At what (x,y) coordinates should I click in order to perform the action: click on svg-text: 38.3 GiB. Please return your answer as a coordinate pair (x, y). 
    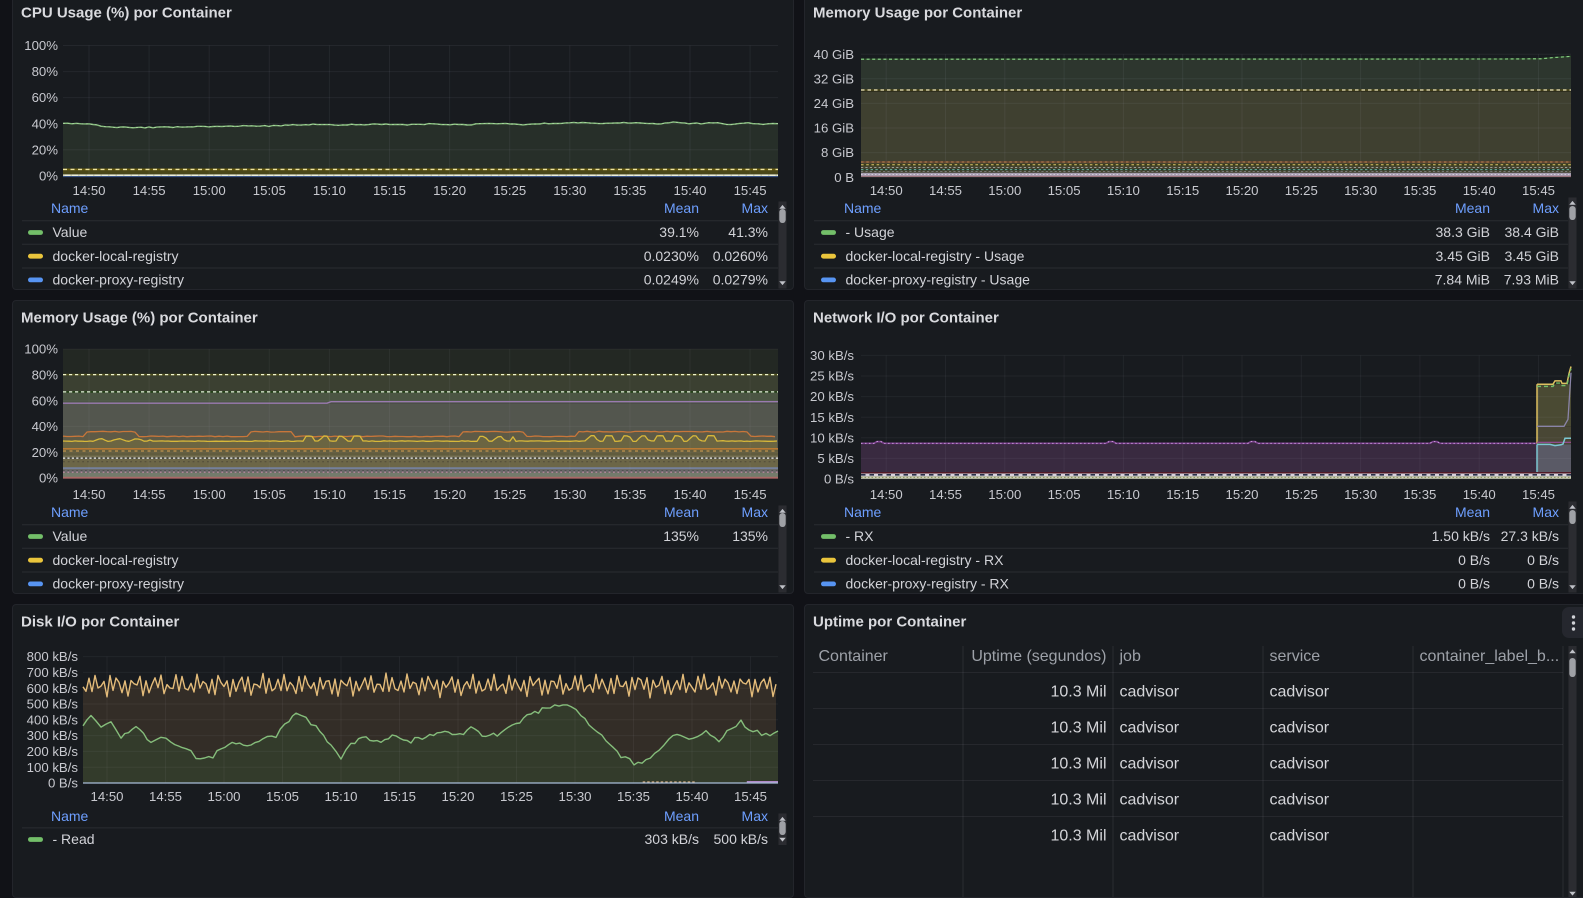
    Looking at the image, I should click on (1463, 232).